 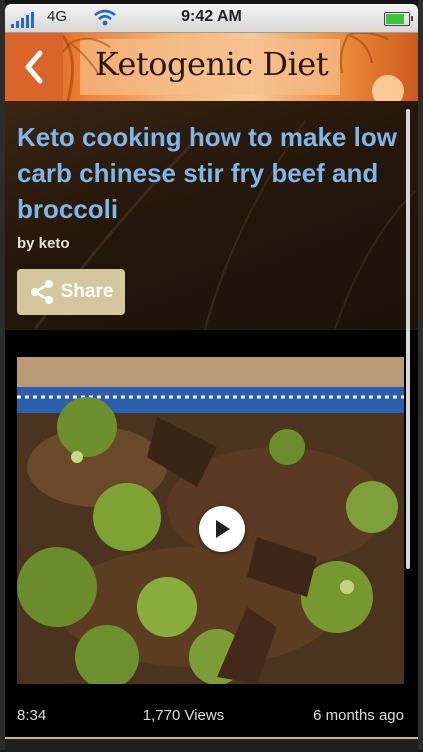 I want to click on video-age: 6 months ago, so click(x=358, y=715).